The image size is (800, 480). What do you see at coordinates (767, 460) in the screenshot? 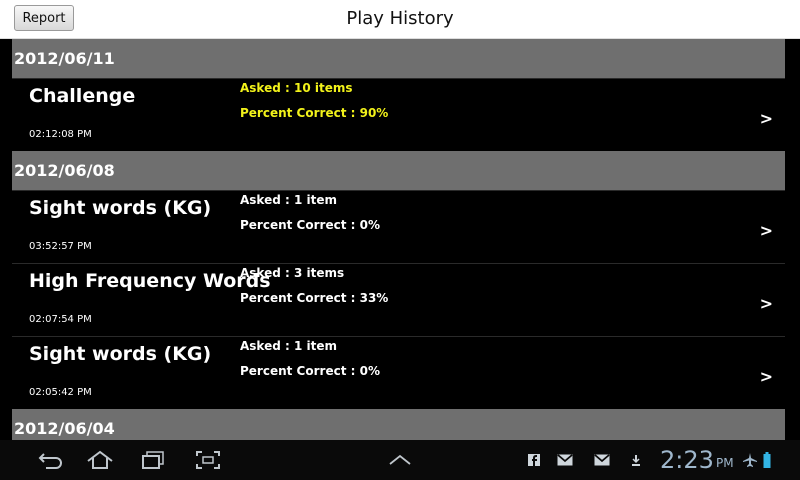
I see `battery-icon` at bounding box center [767, 460].